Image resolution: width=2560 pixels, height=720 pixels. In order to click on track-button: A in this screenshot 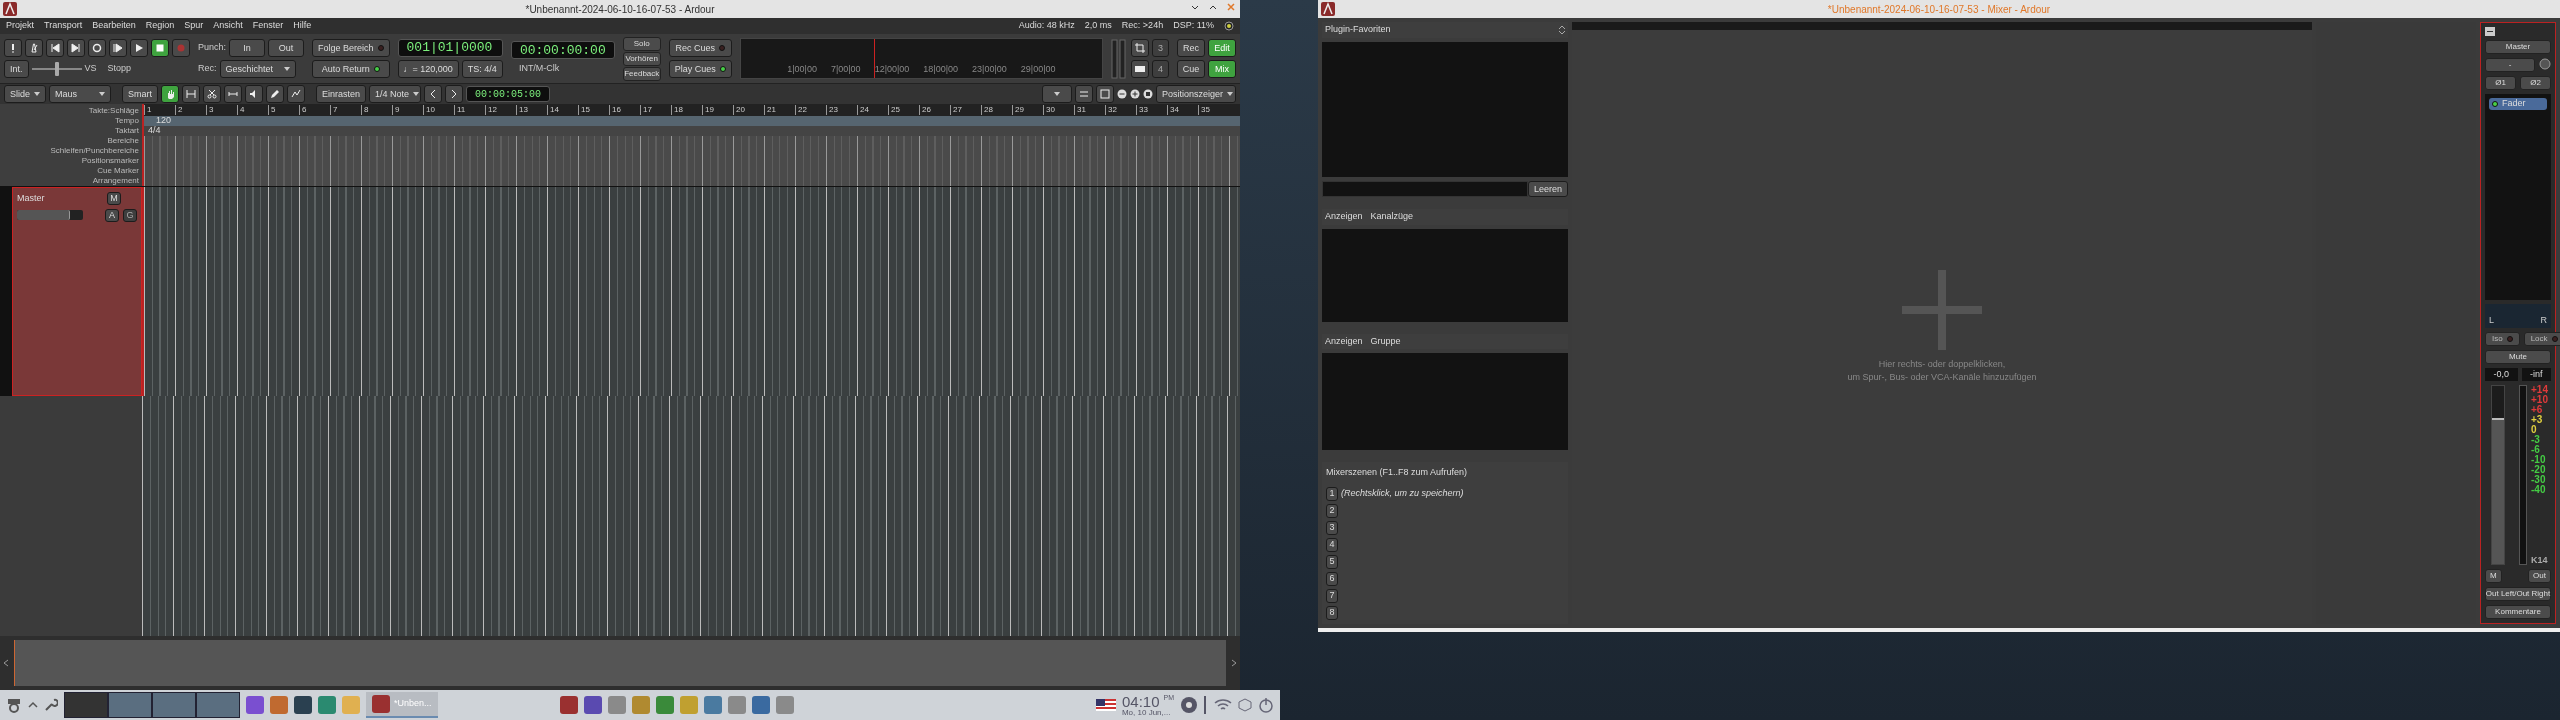, I will do `click(112, 215)`.